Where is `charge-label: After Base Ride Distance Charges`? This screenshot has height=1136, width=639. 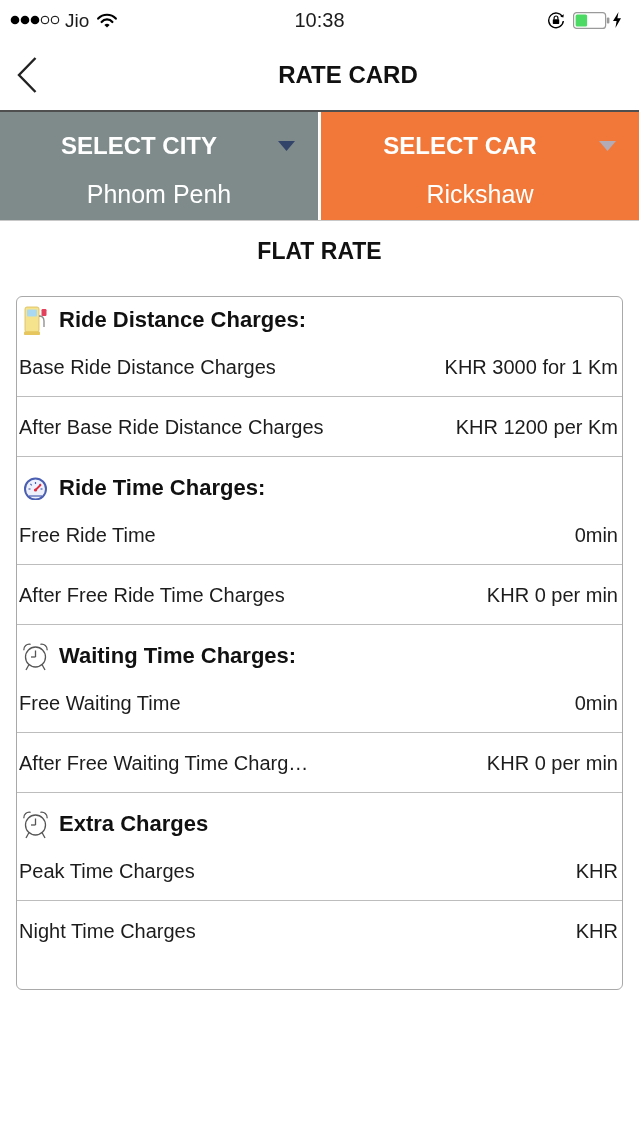 charge-label: After Base Ride Distance Charges is located at coordinates (171, 426).